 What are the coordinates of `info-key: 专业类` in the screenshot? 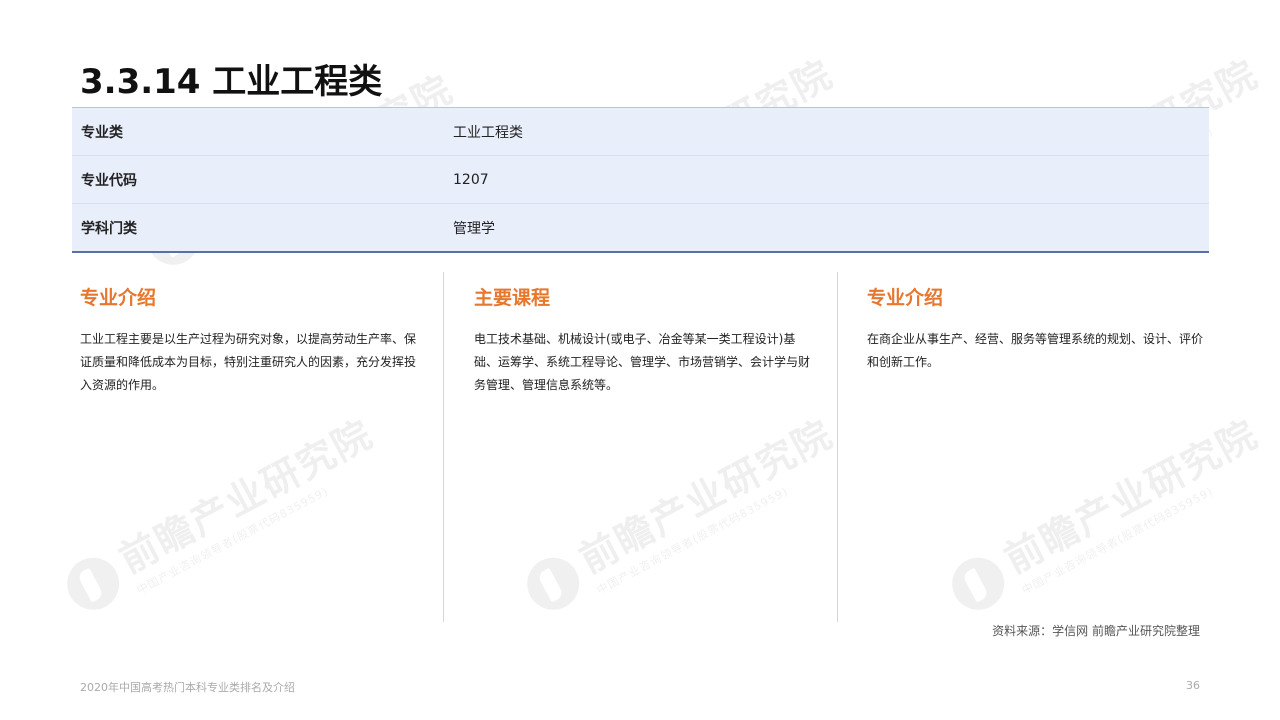 It's located at (102, 132).